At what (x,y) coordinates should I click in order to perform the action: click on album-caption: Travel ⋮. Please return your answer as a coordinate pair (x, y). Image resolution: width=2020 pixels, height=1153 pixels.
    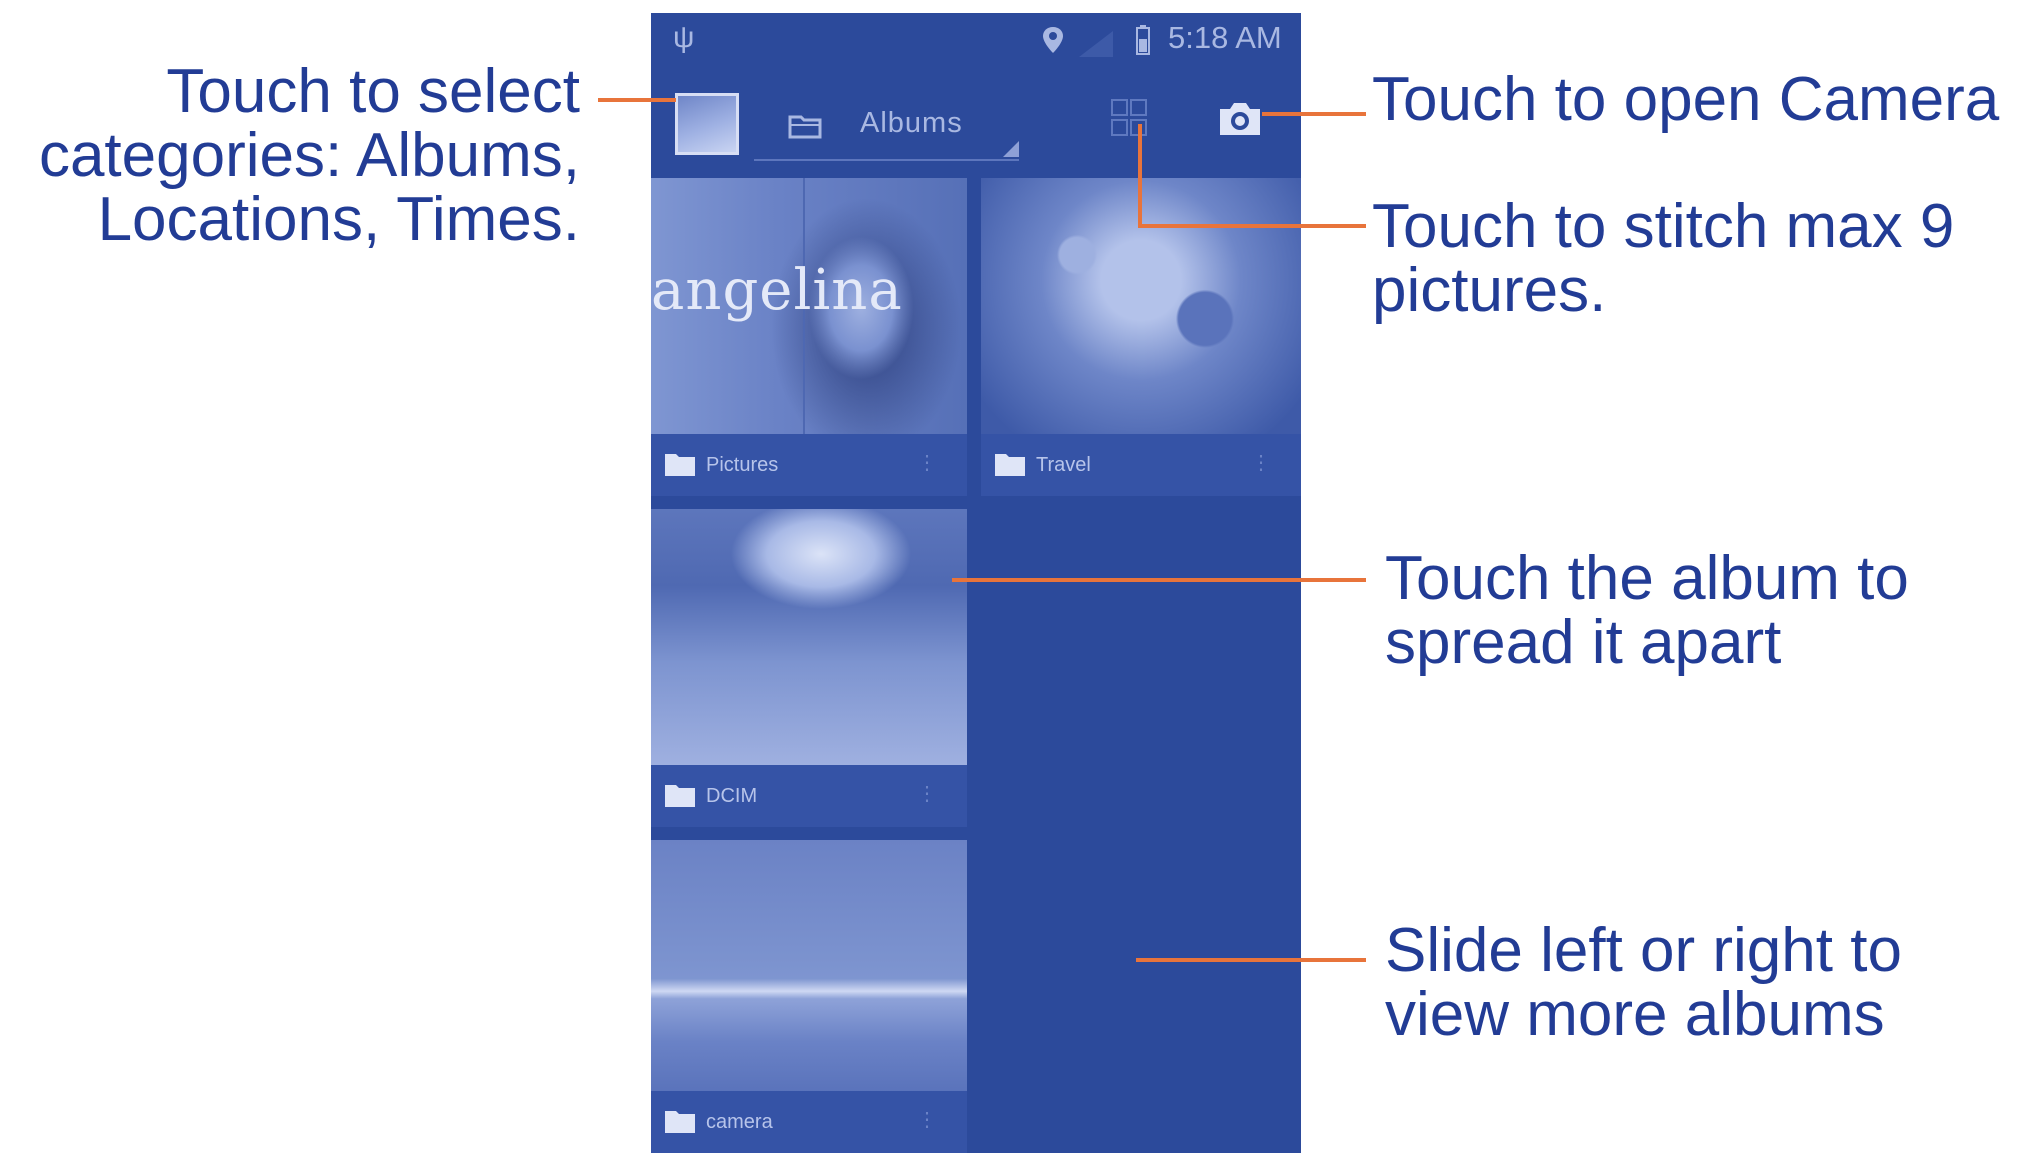
    Looking at the image, I should click on (1141, 465).